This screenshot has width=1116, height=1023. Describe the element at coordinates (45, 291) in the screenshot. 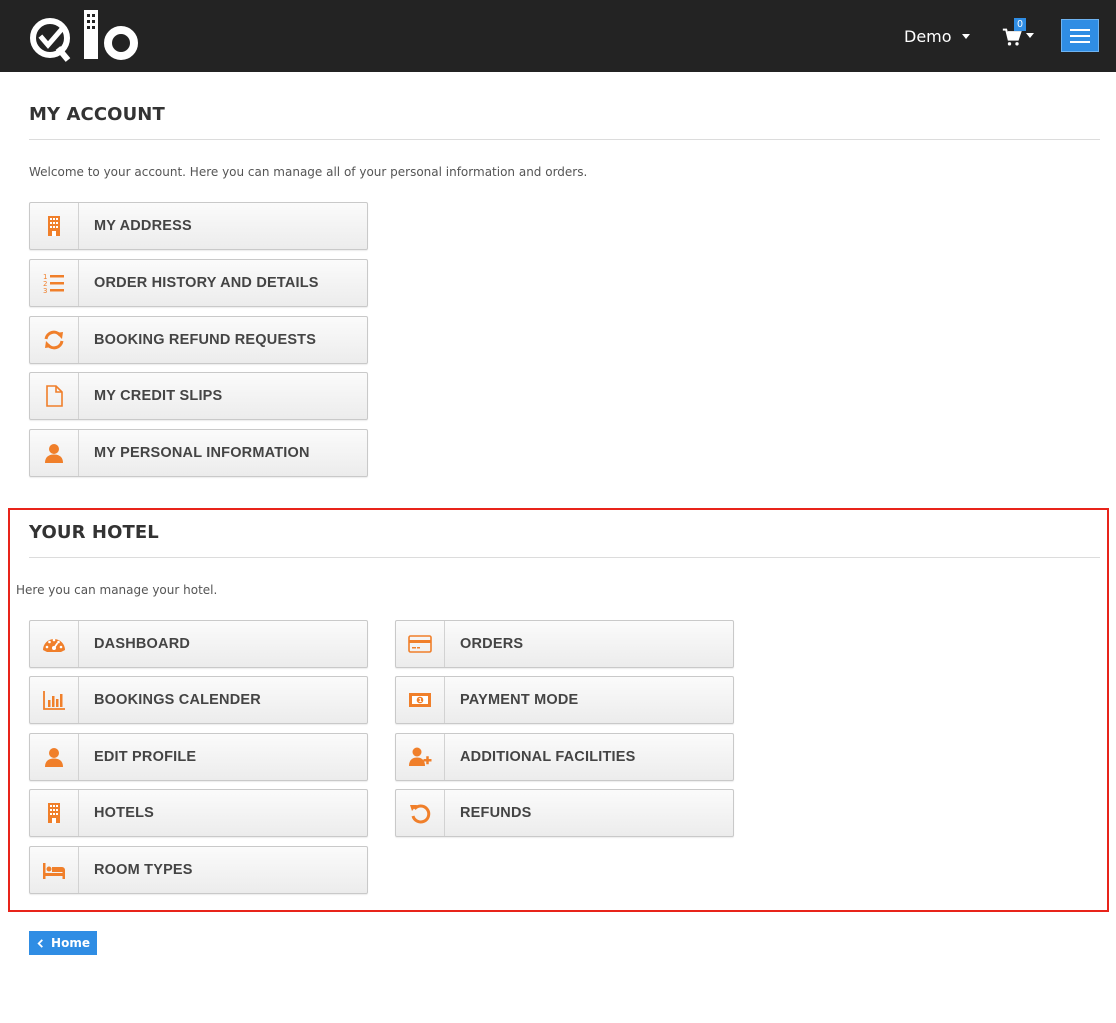

I see `svg-text: 3` at that location.